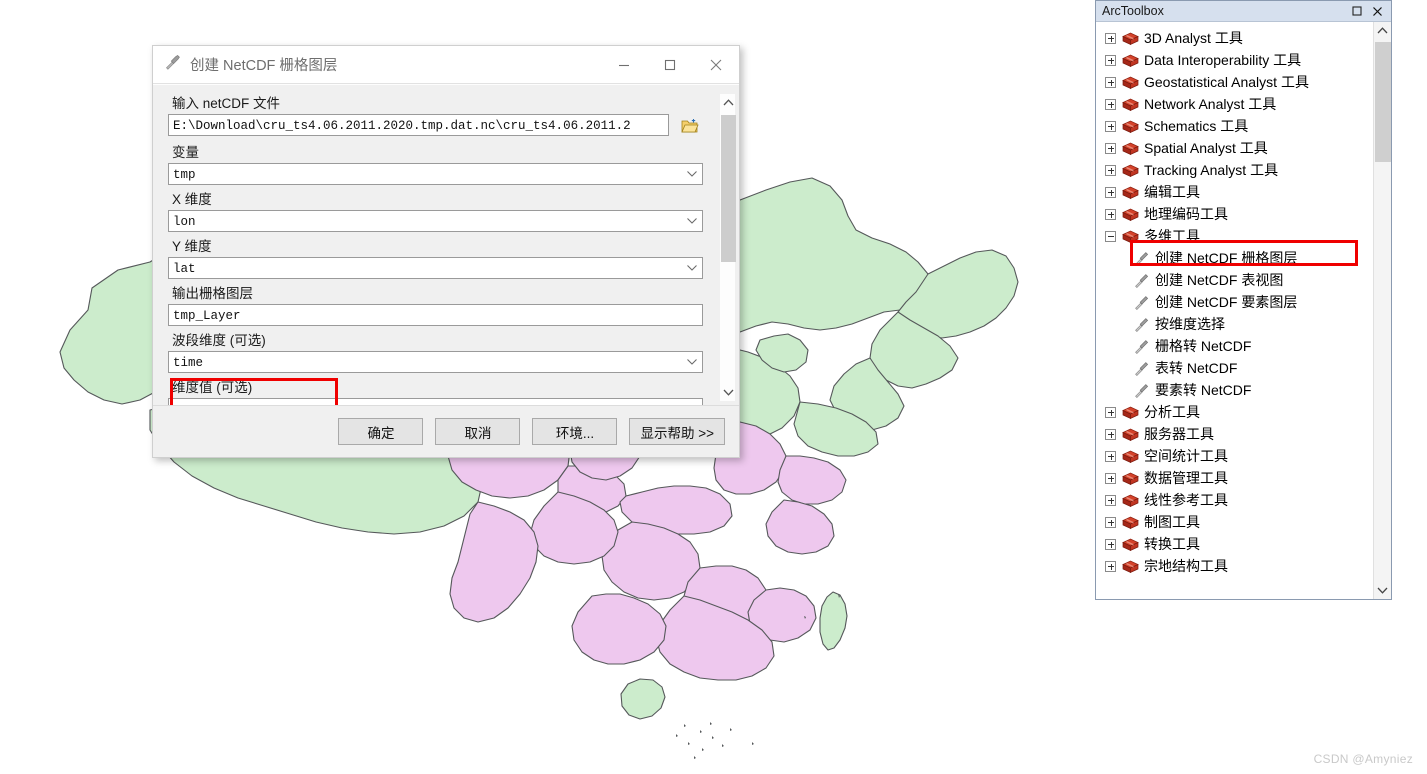  Describe the element at coordinates (1239, 368) in the screenshot. I see `tree-item-15: 表转 NetCDF` at that location.